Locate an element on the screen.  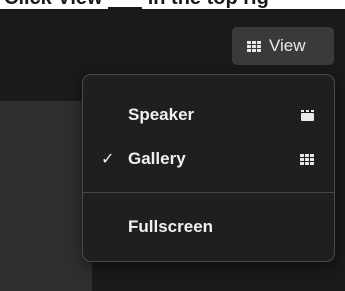
menu-item-label: Gallery is located at coordinates (157, 158).